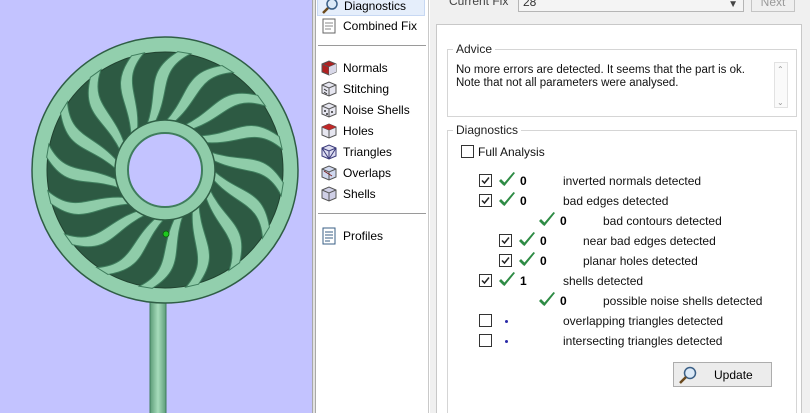 The height and width of the screenshot is (413, 810). Describe the element at coordinates (329, 173) in the screenshot. I see `cube-overlaps-icon` at that location.